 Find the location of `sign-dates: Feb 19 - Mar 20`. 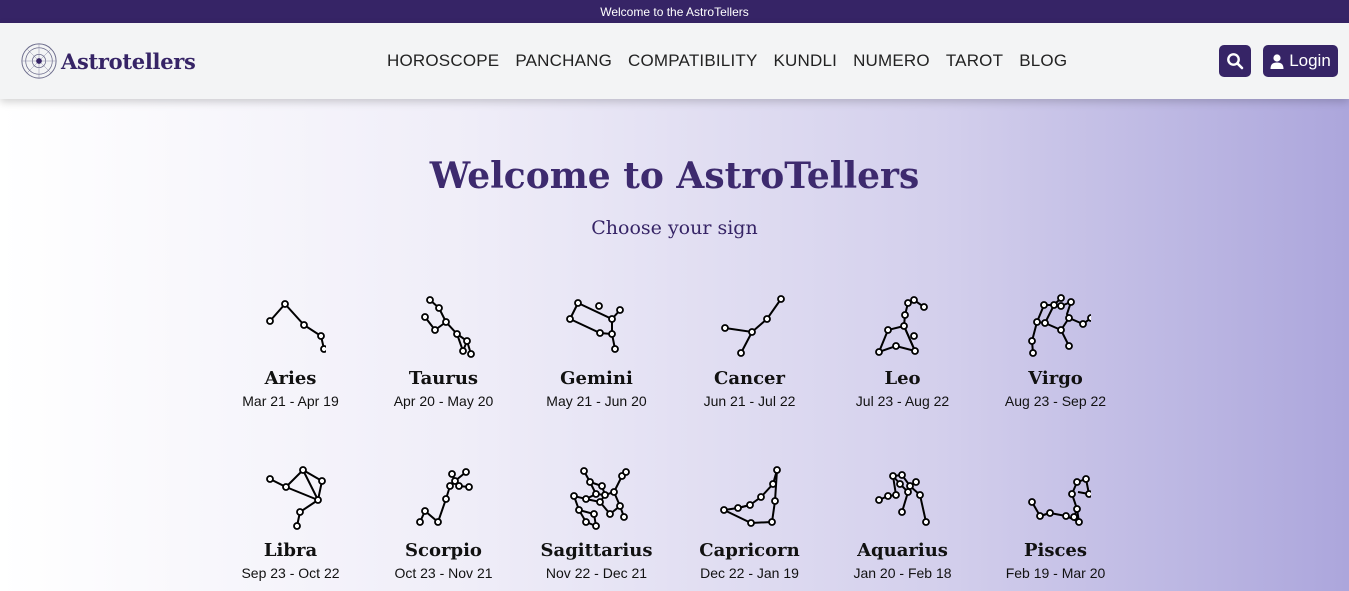

sign-dates: Feb 19 - Mar 20 is located at coordinates (1055, 573).